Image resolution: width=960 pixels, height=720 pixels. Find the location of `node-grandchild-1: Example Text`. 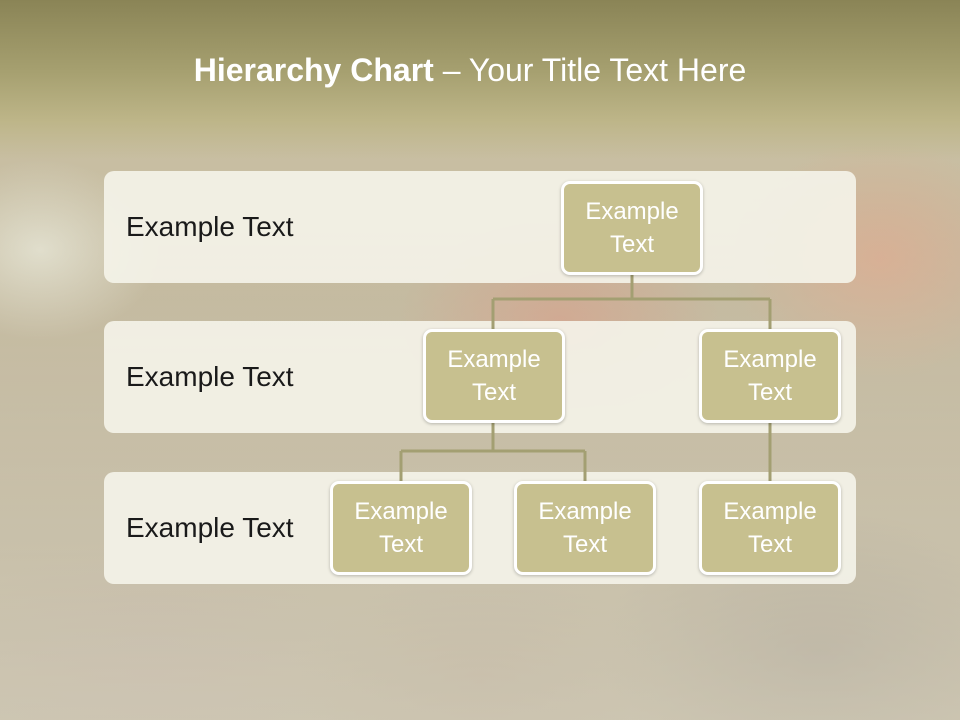

node-grandchild-1: Example Text is located at coordinates (401, 528).